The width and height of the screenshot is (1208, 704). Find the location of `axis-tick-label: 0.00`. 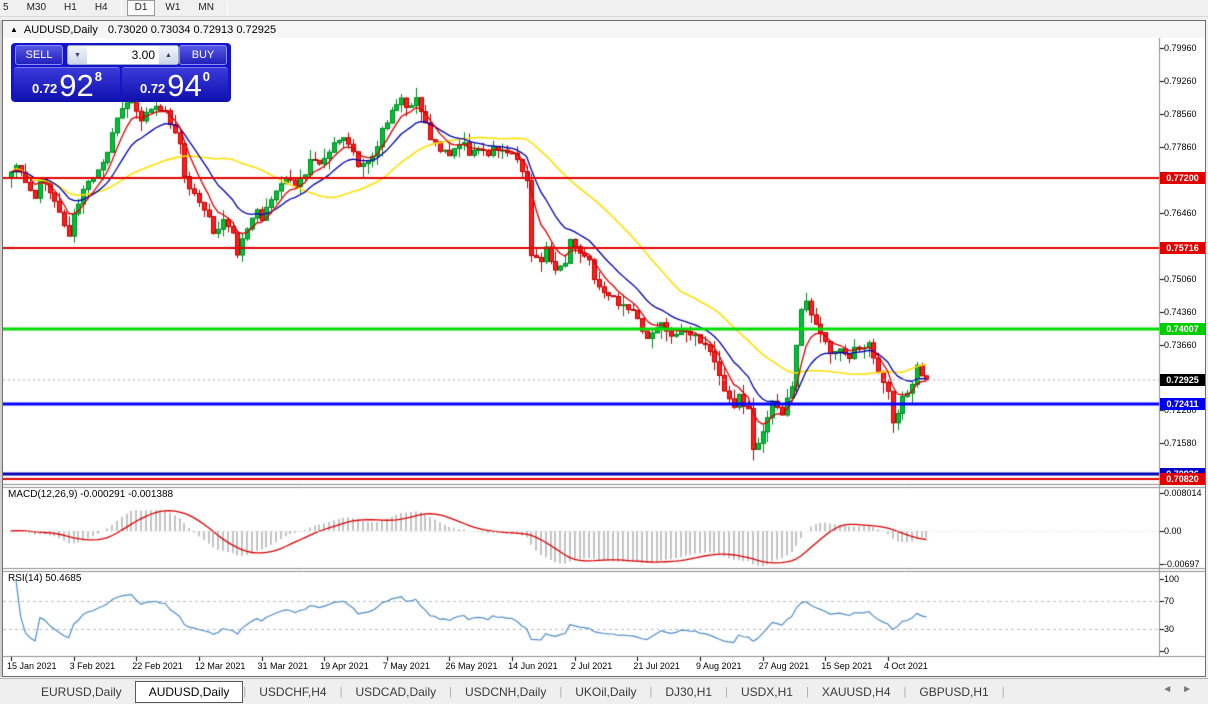

axis-tick-label: 0.00 is located at coordinates (1173, 531).